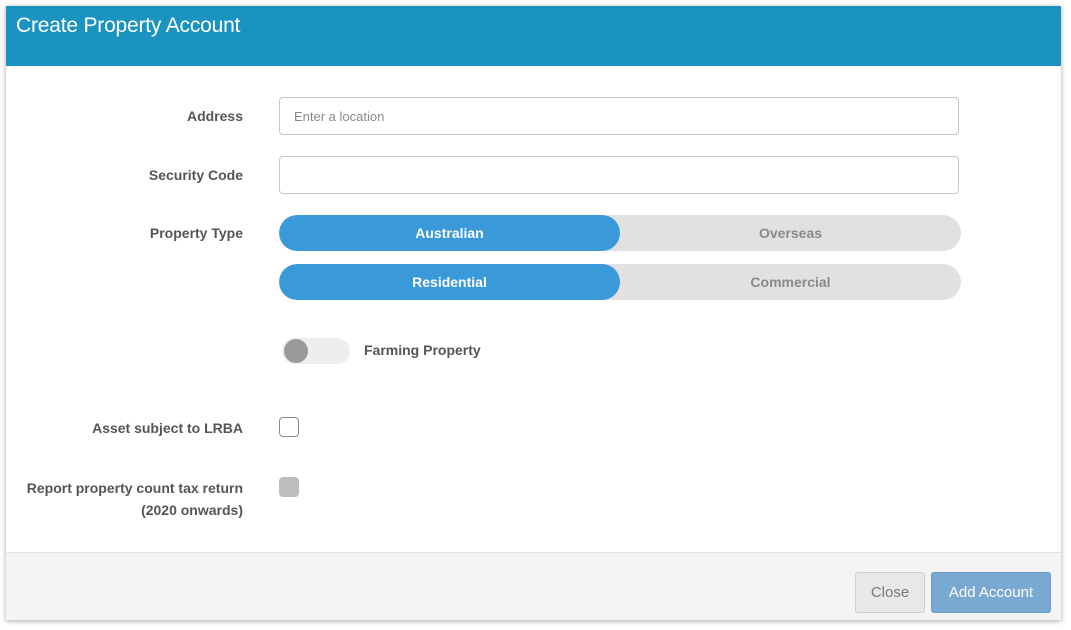  Describe the element at coordinates (167, 428) in the screenshot. I see `lrba-label: Asset subject to LRBA` at that location.